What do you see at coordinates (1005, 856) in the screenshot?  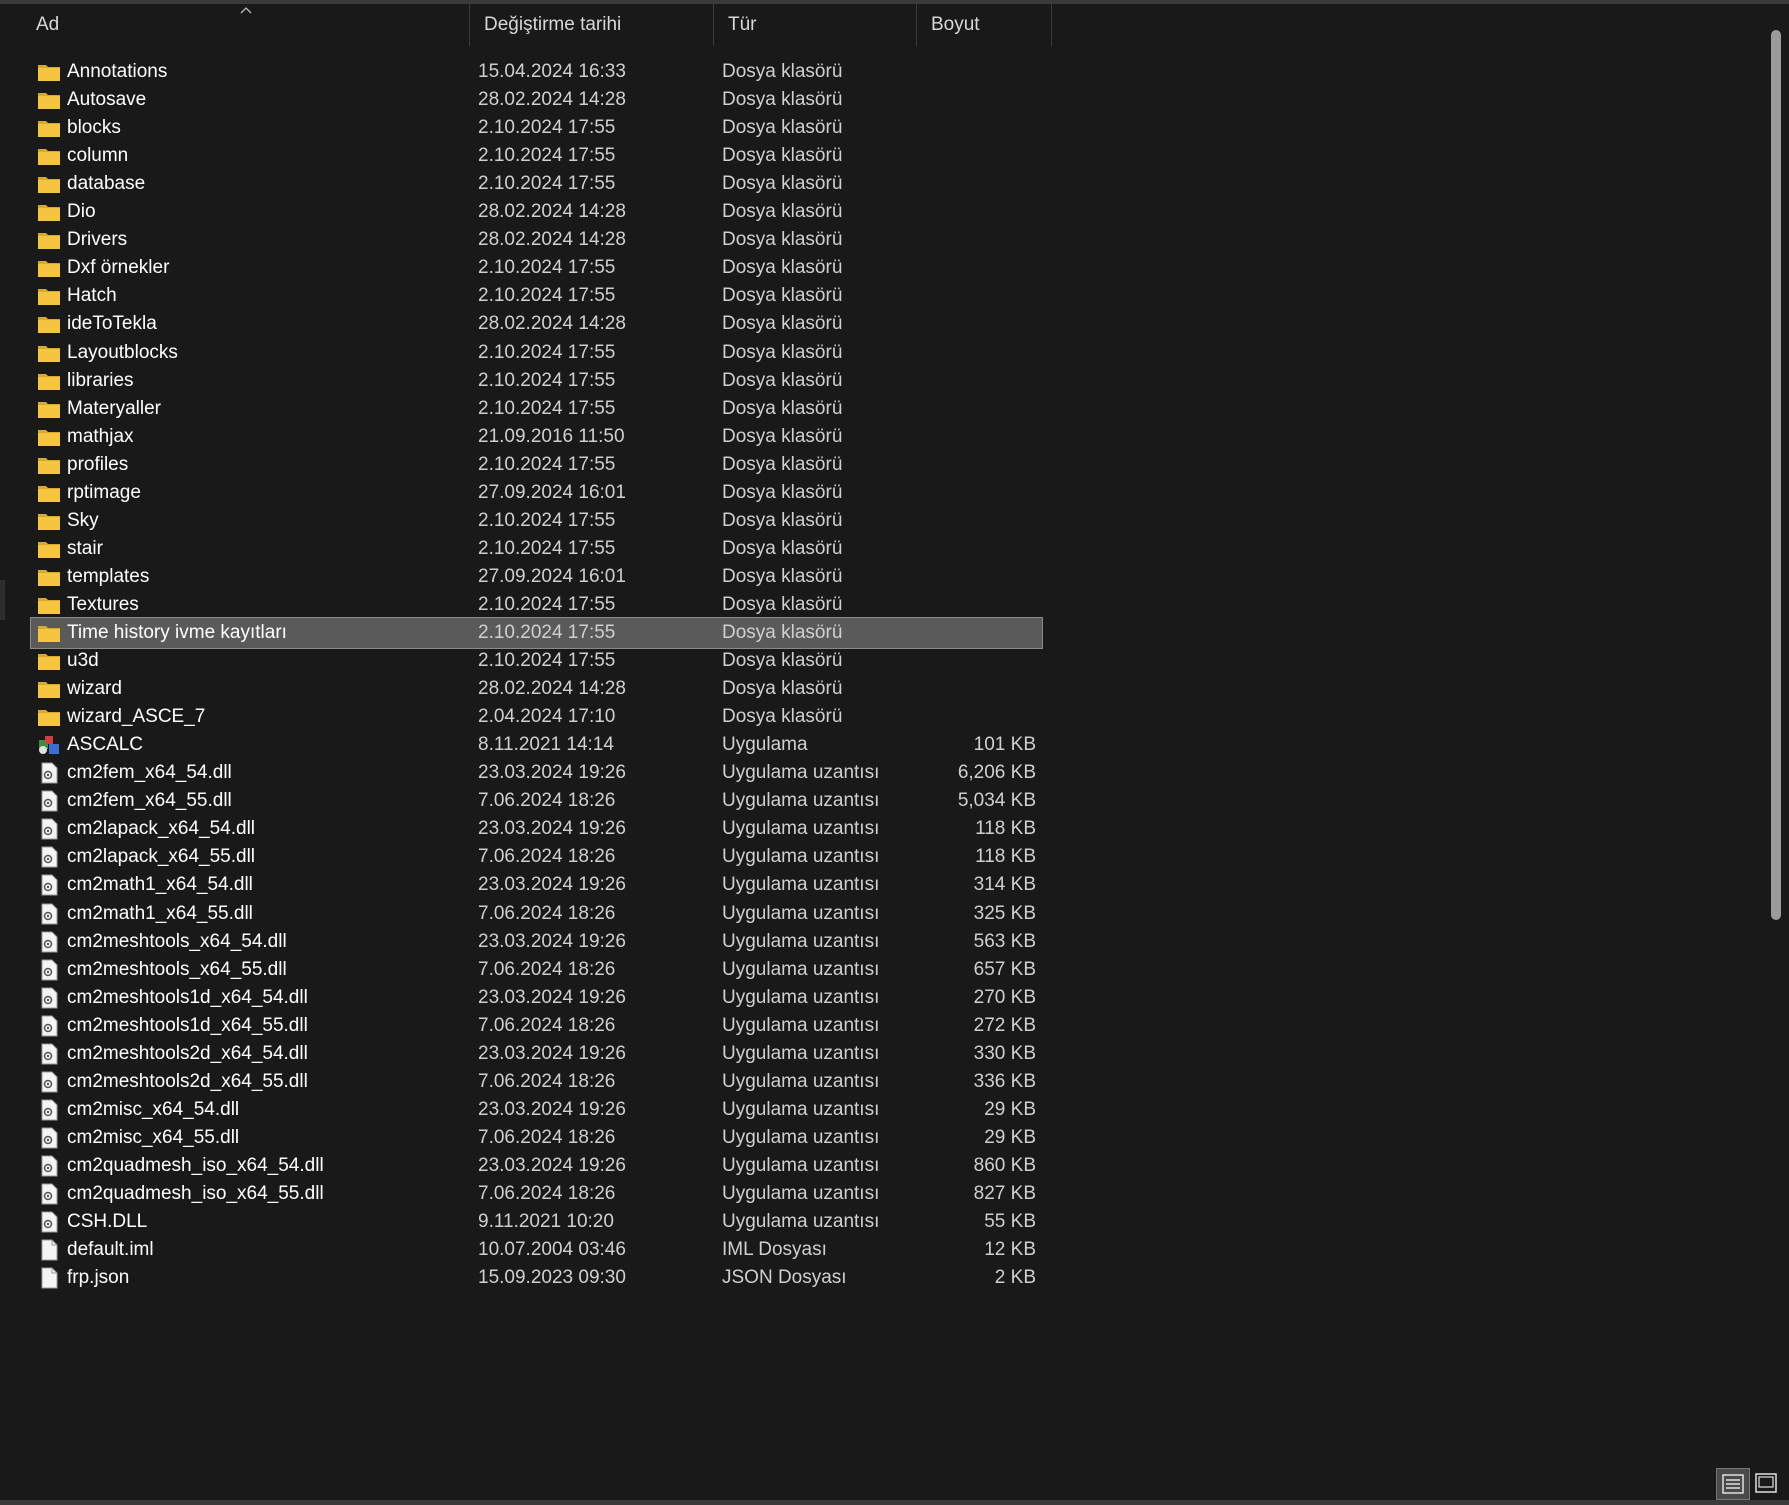 I see `file-size: 118 KB` at bounding box center [1005, 856].